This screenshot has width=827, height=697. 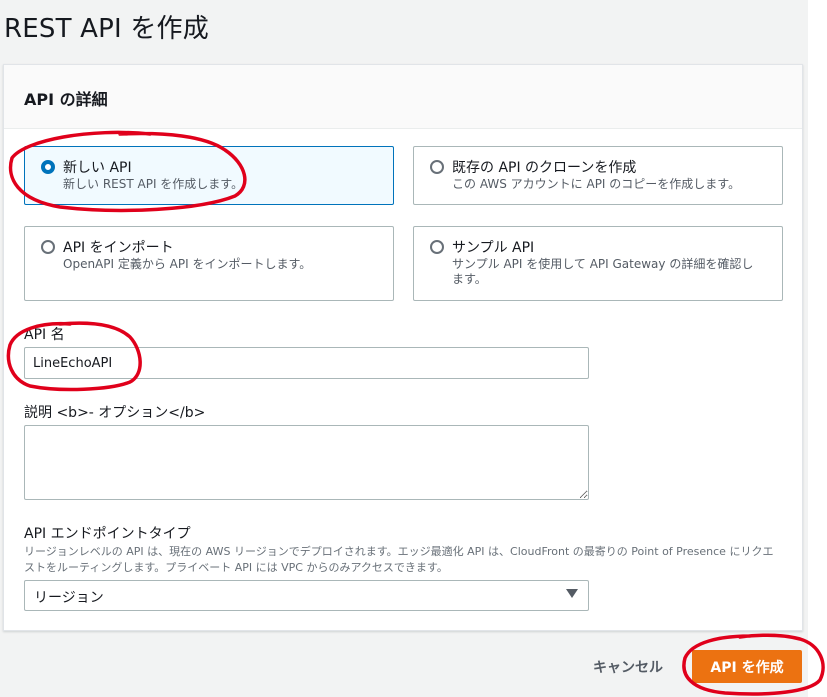 What do you see at coordinates (118, 248) in the screenshot?
I see `option-label: API をインポート` at bounding box center [118, 248].